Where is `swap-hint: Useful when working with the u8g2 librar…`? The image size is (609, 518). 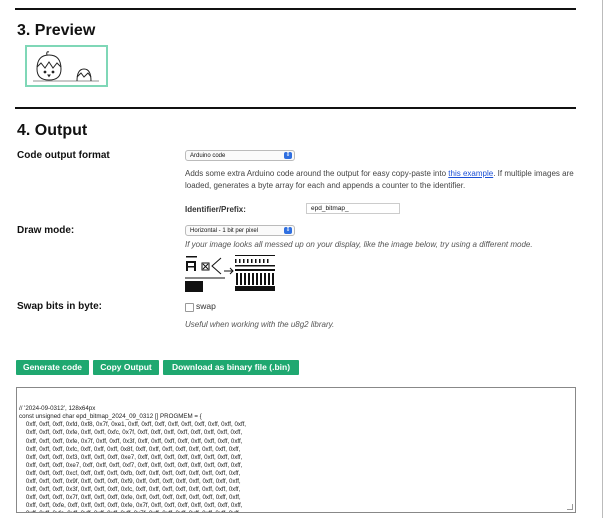
swap-hint: Useful when working with the u8g2 librar… is located at coordinates (260, 324).